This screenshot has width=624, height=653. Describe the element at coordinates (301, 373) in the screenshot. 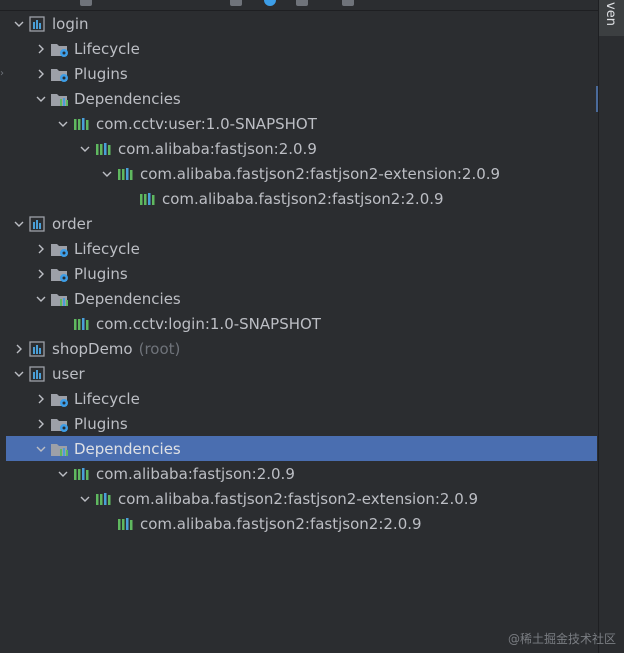

I see `tree-node-module: user` at that location.